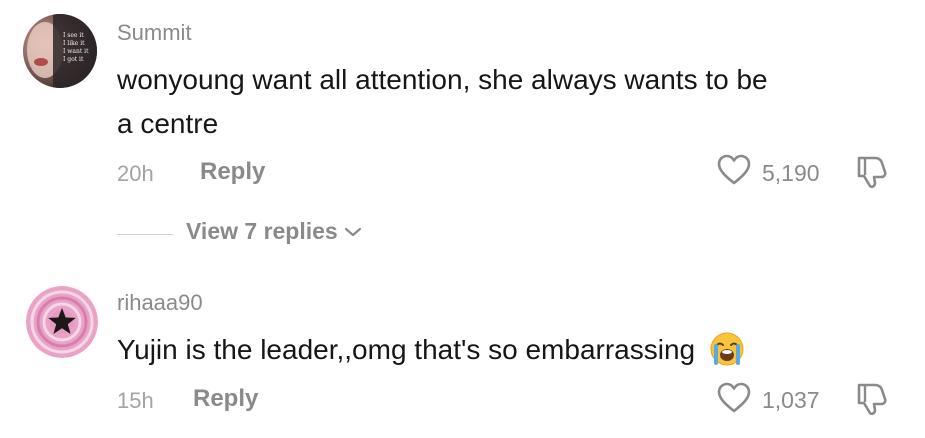  I want to click on chevron-down-icon, so click(352, 231).